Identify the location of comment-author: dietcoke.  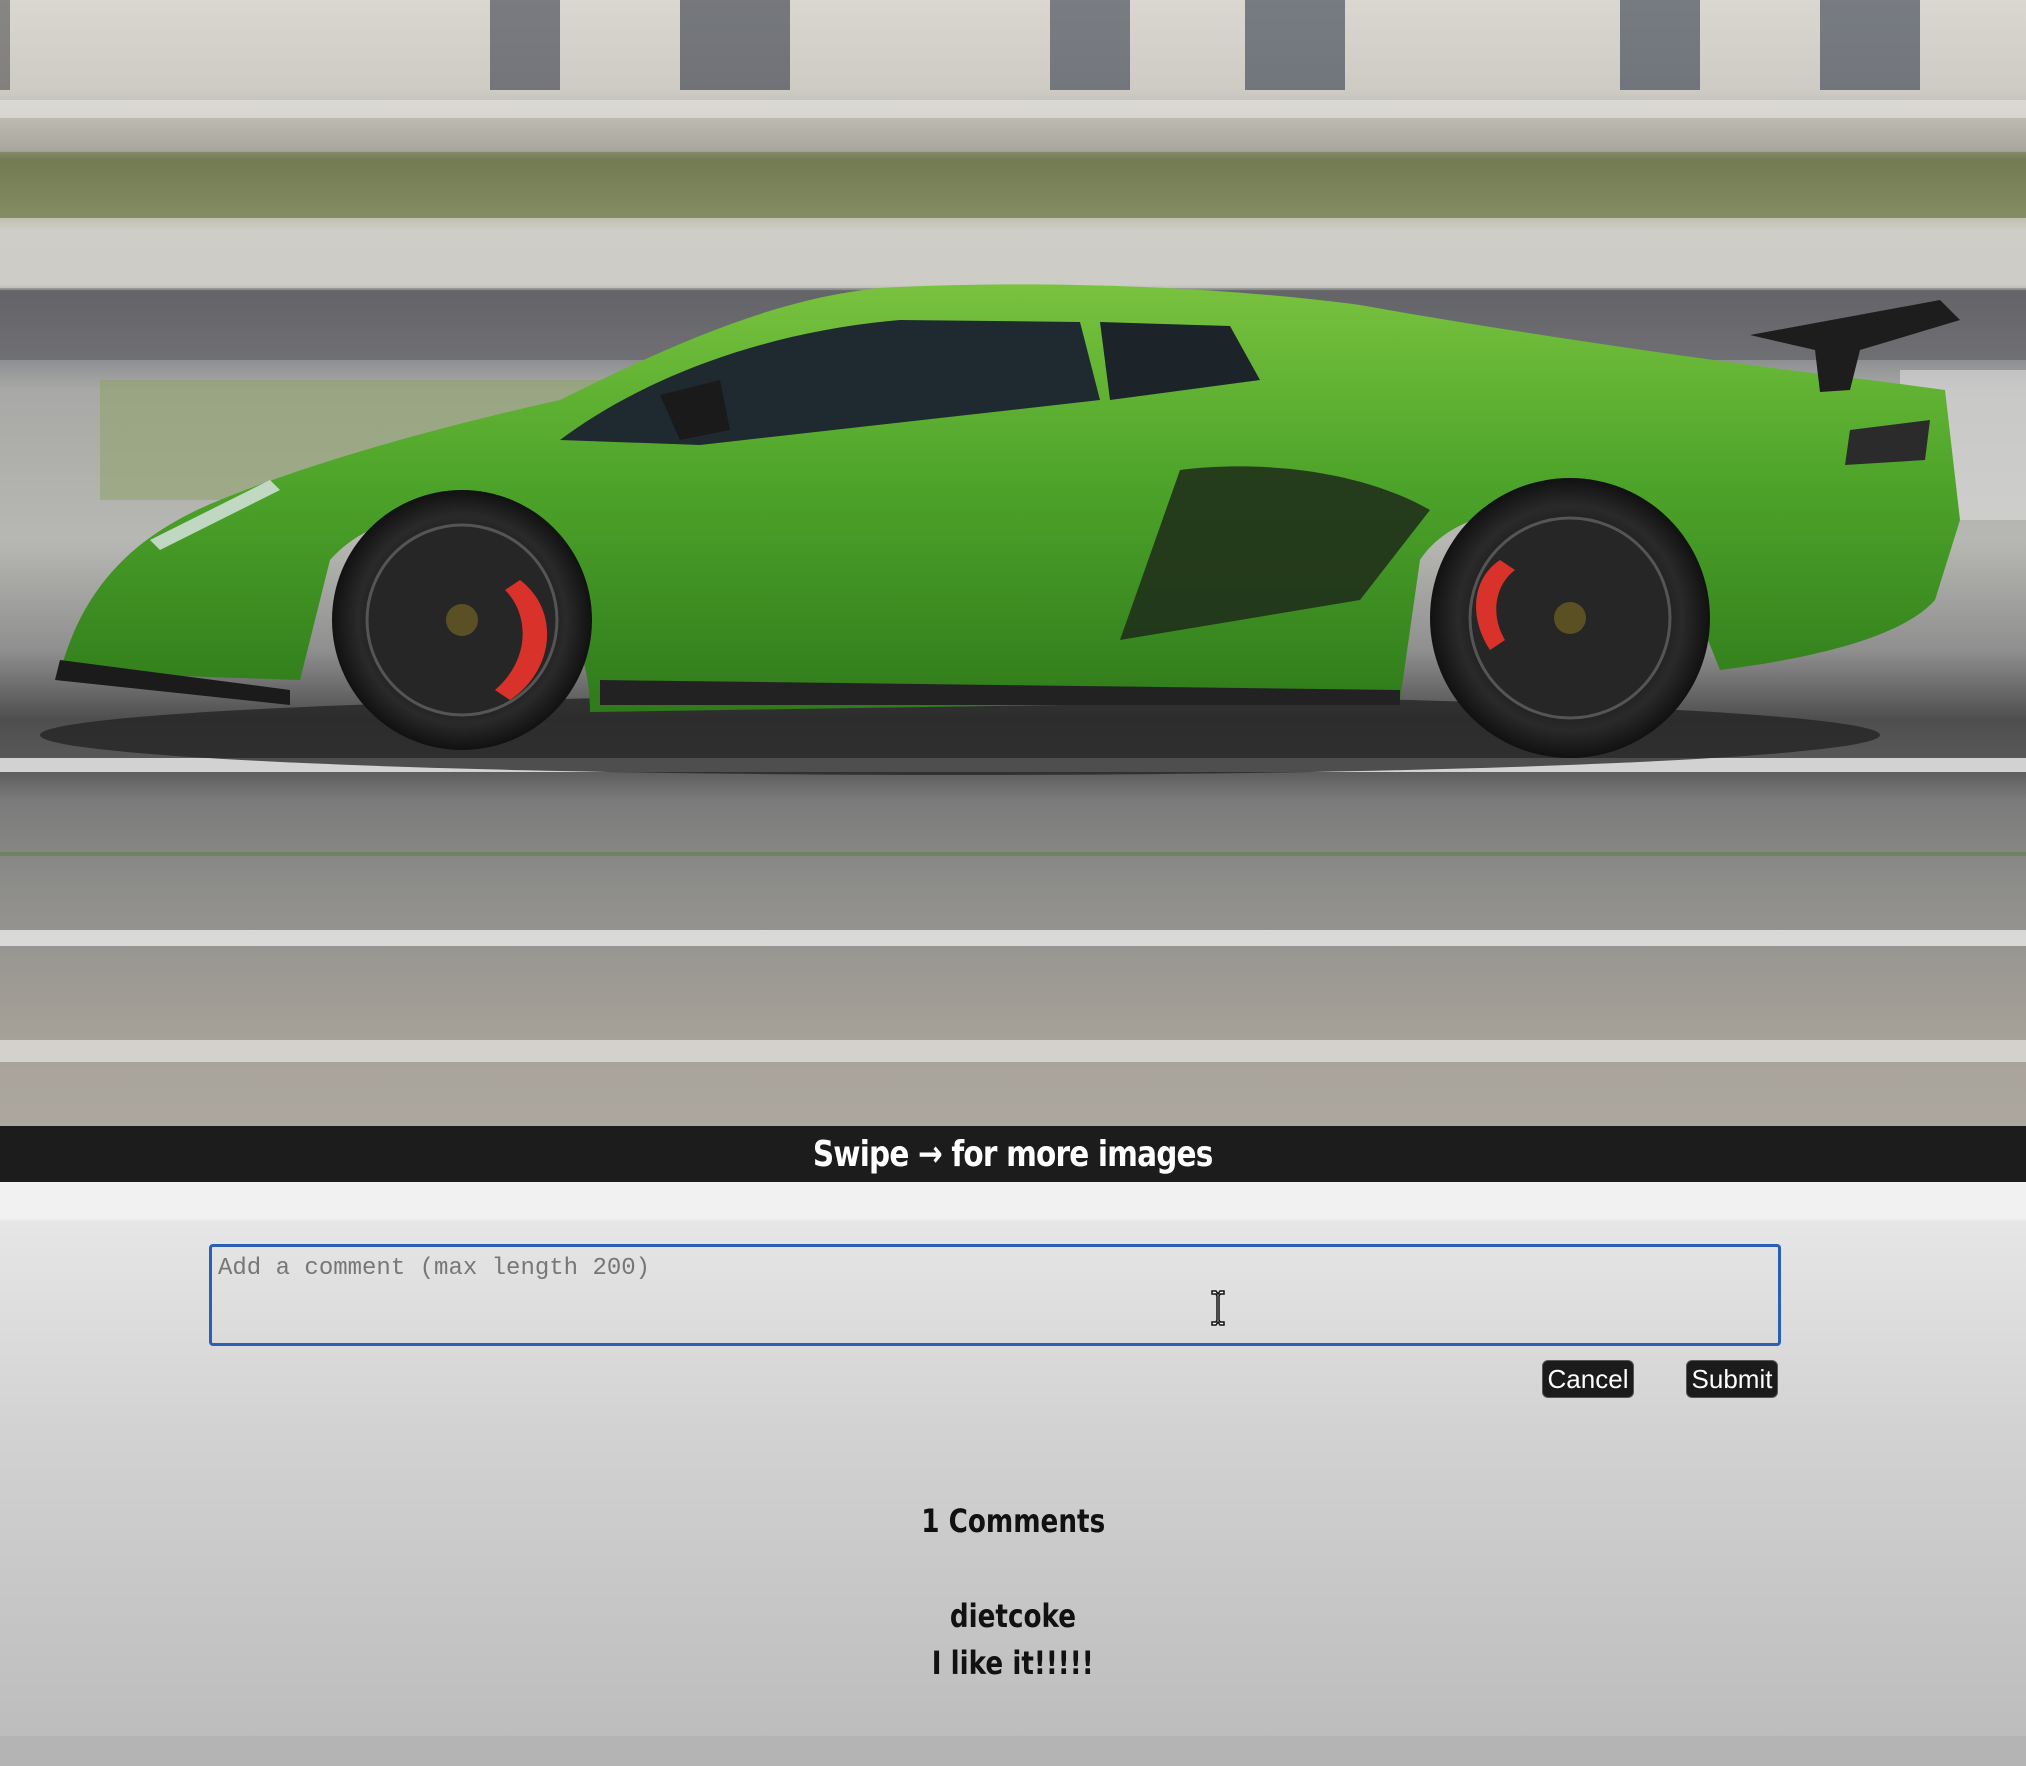
(1013, 1616).